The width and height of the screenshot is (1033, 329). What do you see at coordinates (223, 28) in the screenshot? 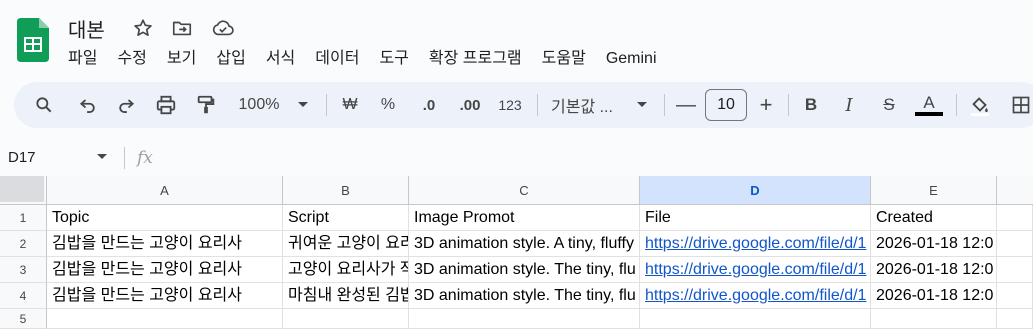
I see `cloud-saved-icon` at bounding box center [223, 28].